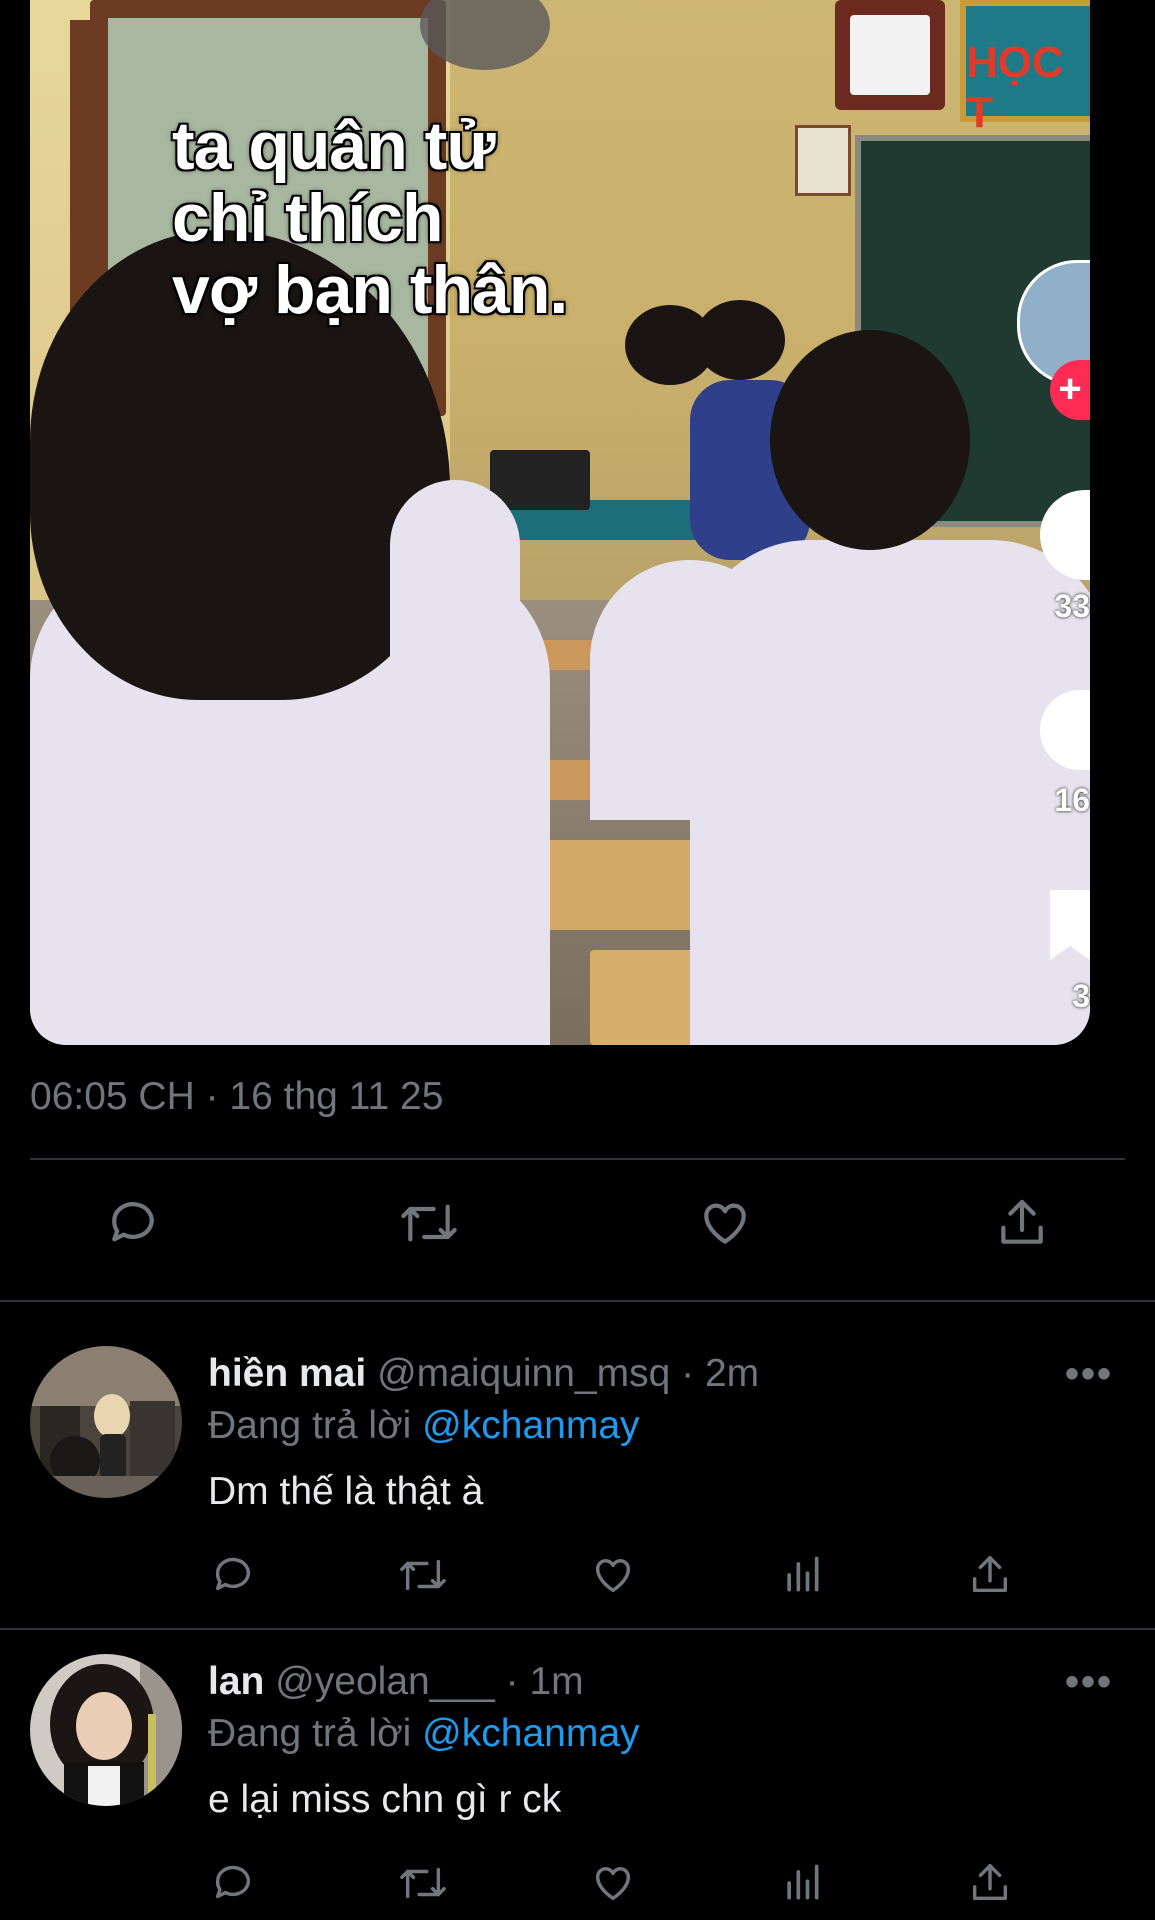 This screenshot has width=1155, height=1920. Describe the element at coordinates (1072, 606) in the screenshot. I see `video-like-count: 33` at that location.